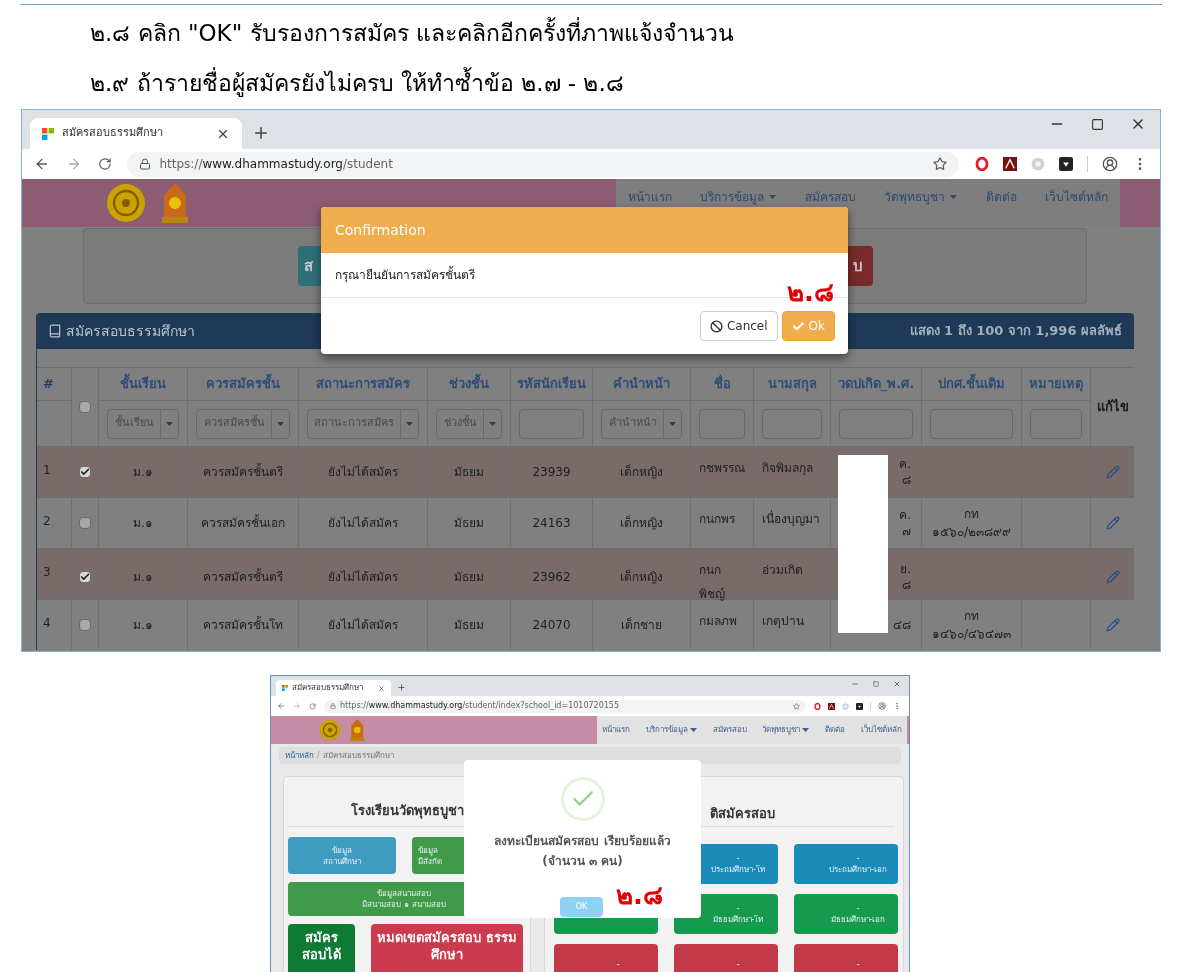 The height and width of the screenshot is (972, 1182). I want to click on column-header: แก้ไข, so click(1113, 407).